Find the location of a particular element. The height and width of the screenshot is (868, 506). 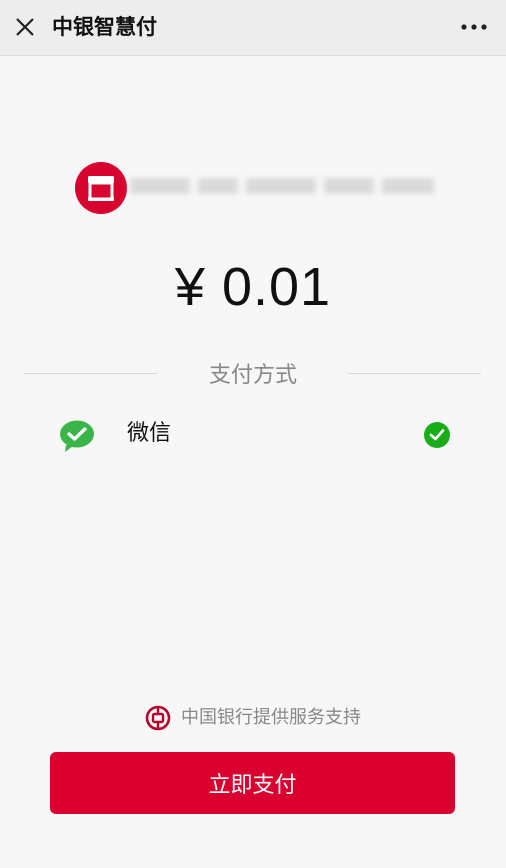

close-icon is located at coordinates (25, 27).